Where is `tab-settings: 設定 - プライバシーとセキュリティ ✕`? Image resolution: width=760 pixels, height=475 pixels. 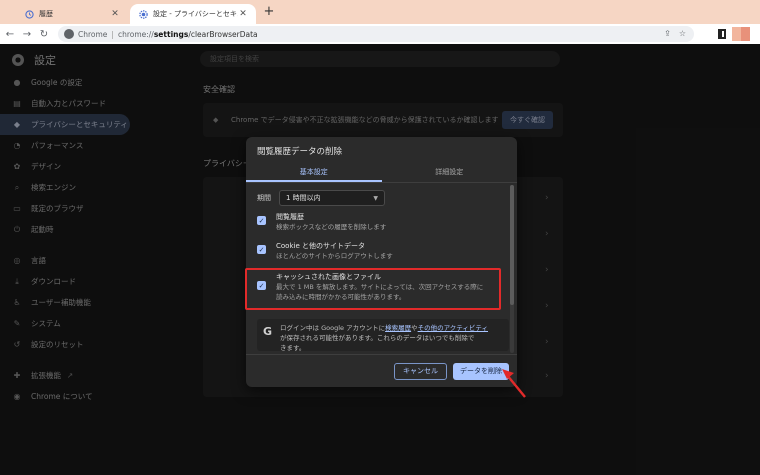 tab-settings: 設定 - プライバシーとセキュリティ ✕ is located at coordinates (193, 14).